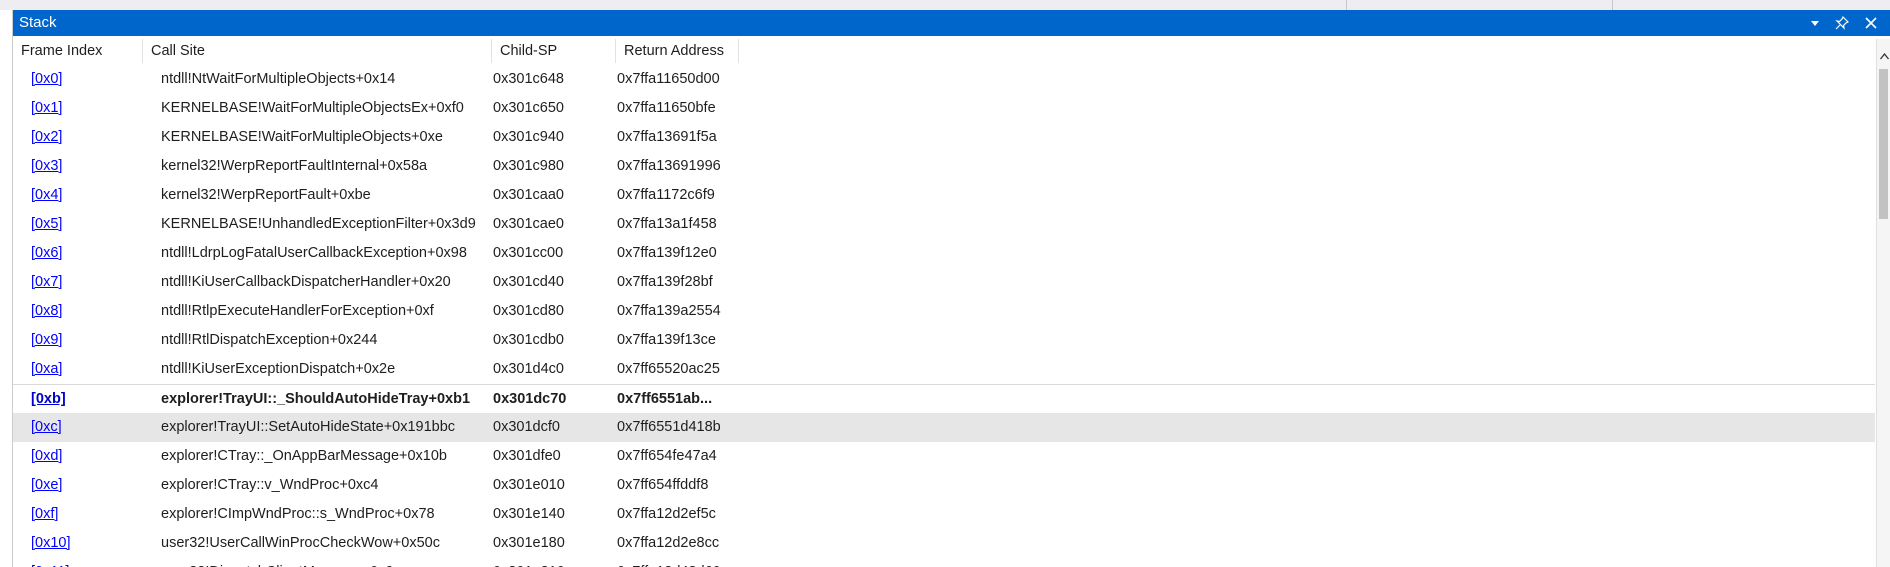  What do you see at coordinates (297, 311) in the screenshot?
I see `call-site-cell: ntdll!RtlpExecuteHandlerForException+0xf` at bounding box center [297, 311].